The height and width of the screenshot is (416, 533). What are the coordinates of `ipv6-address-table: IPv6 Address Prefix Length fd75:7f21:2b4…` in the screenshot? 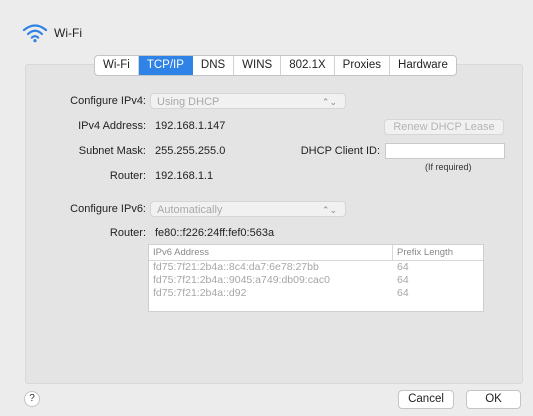 It's located at (316, 278).